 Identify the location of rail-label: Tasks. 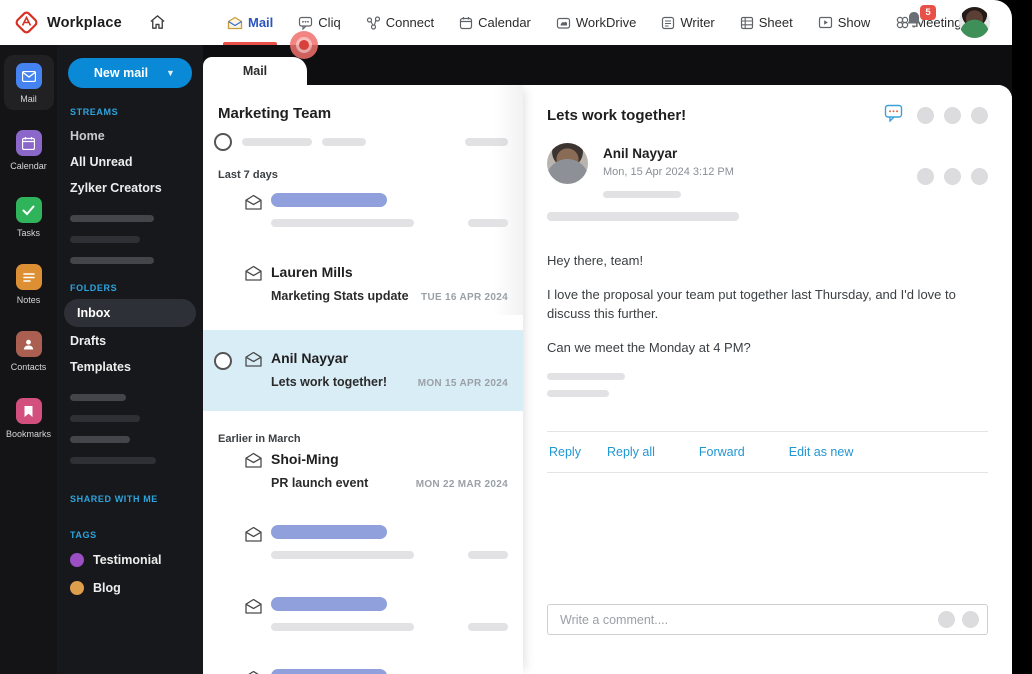
(28, 233).